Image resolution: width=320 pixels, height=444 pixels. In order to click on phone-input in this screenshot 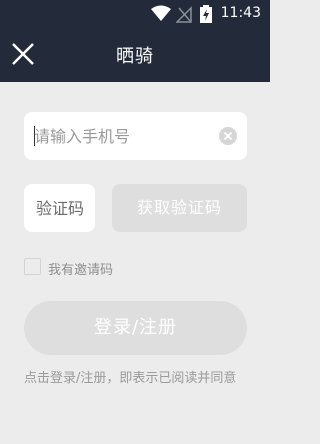, I will do `click(124, 136)`.